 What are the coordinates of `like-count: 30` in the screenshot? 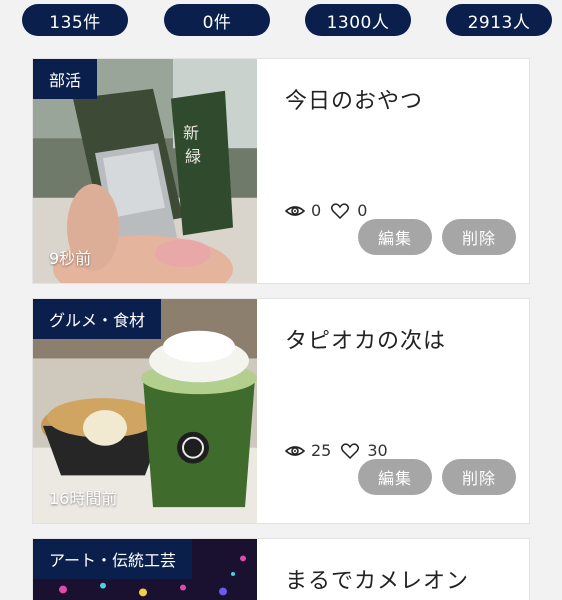 It's located at (377, 450).